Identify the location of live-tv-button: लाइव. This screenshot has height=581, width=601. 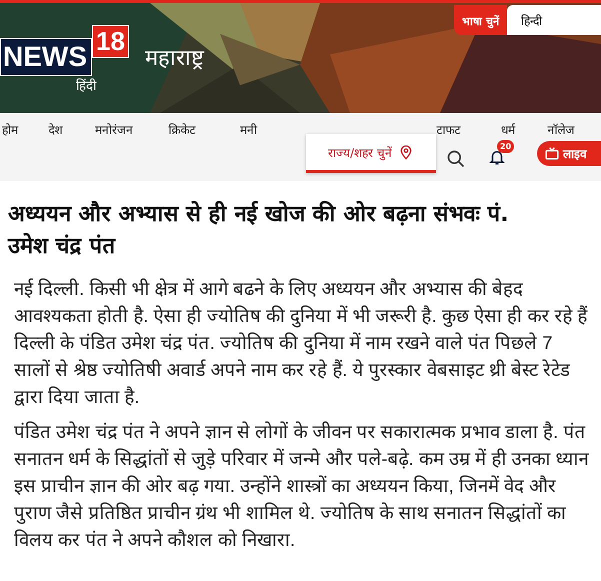
(569, 153).